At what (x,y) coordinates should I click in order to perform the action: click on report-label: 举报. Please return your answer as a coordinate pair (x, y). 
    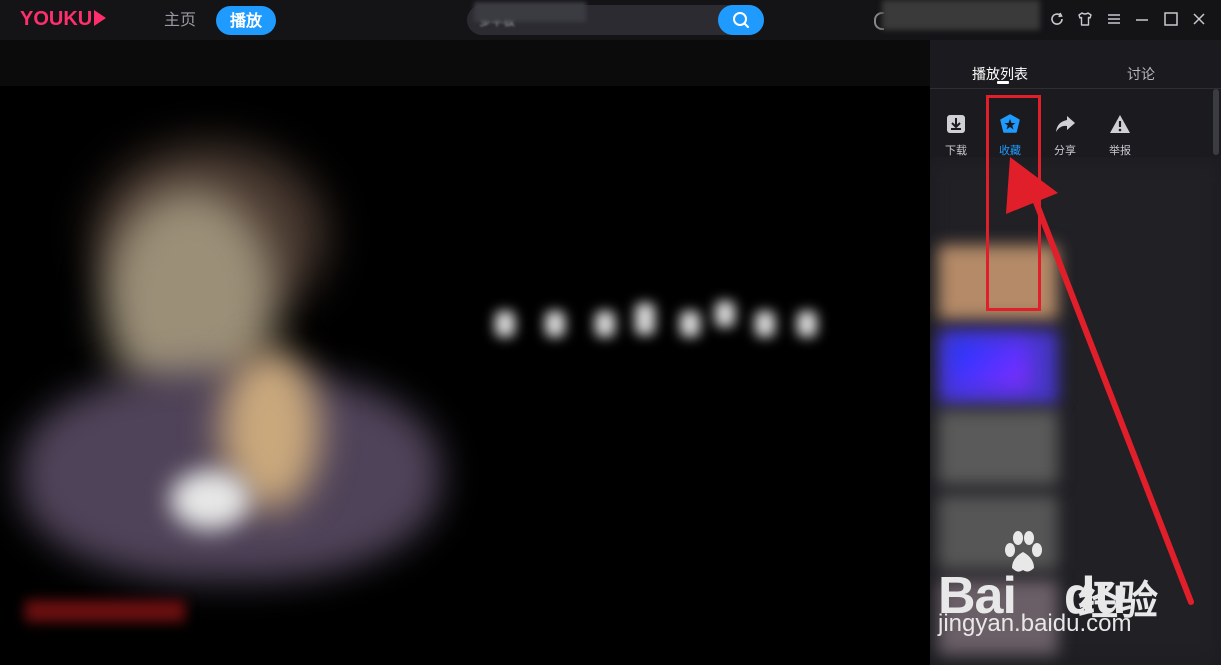
    Looking at the image, I should click on (1120, 150).